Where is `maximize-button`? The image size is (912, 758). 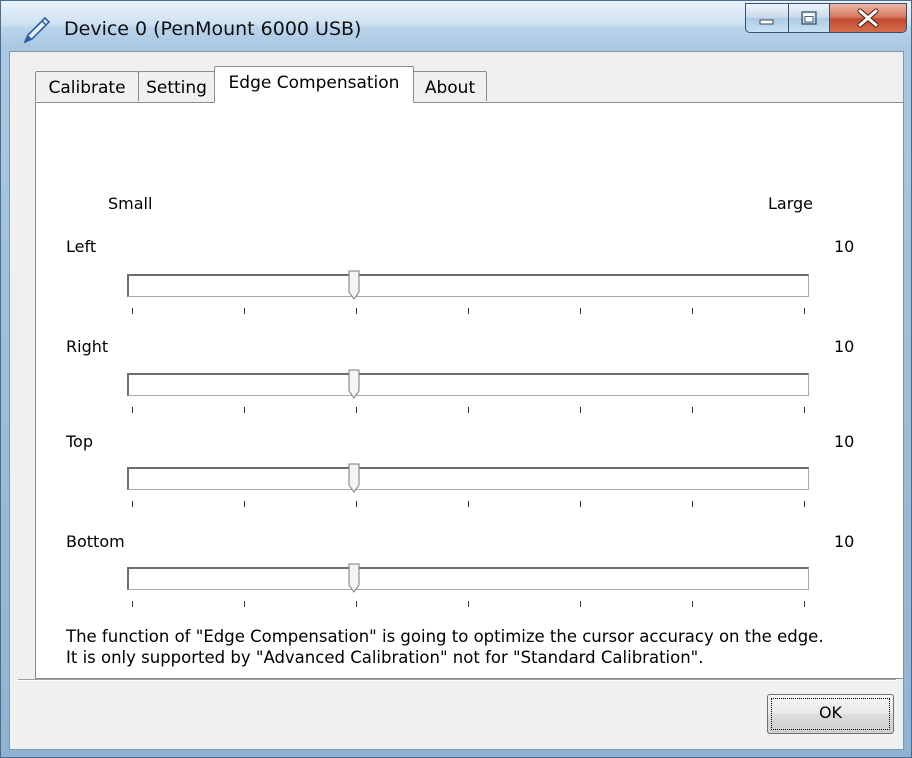
maximize-button is located at coordinates (809, 18).